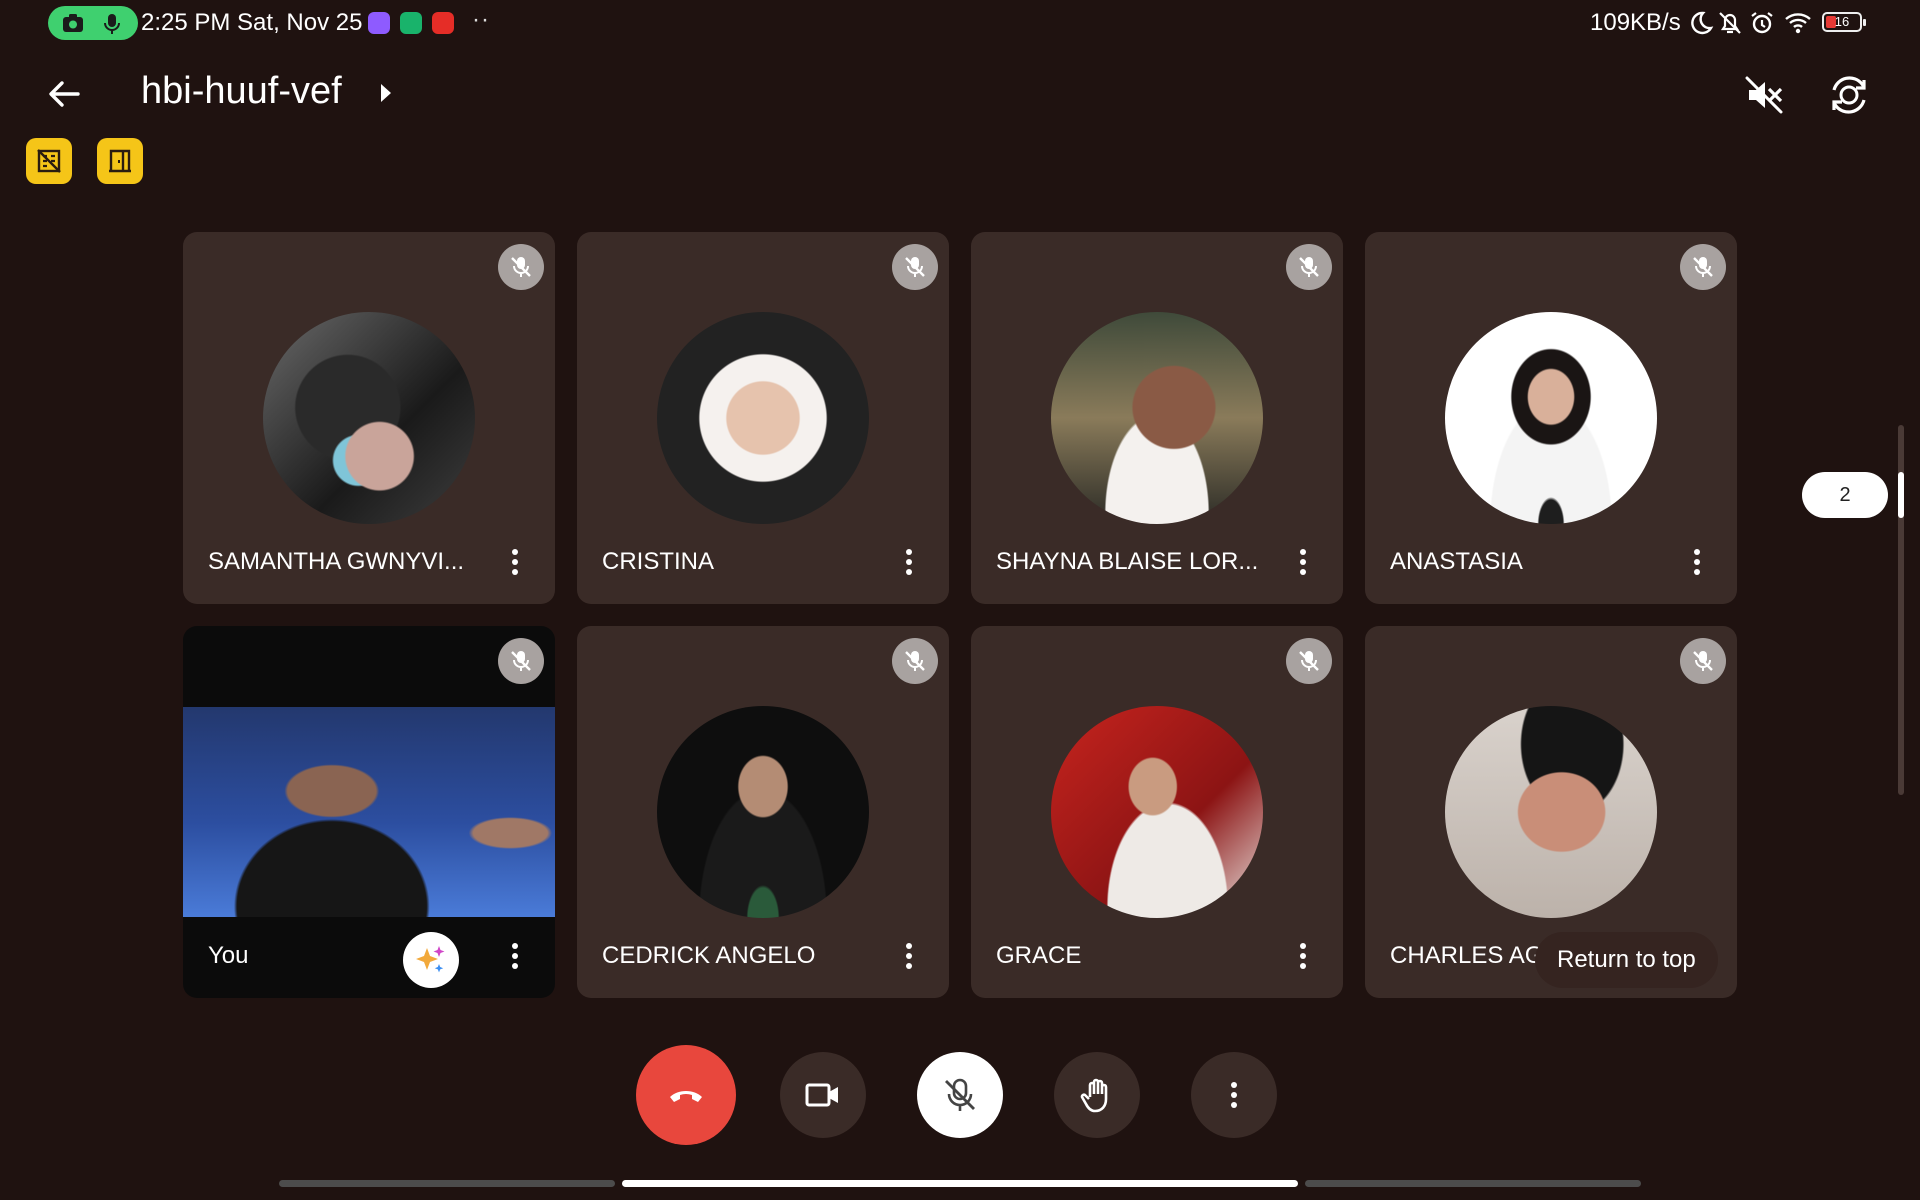  Describe the element at coordinates (709, 955) in the screenshot. I see `participant-name: CEDRICK ANGELO` at that location.